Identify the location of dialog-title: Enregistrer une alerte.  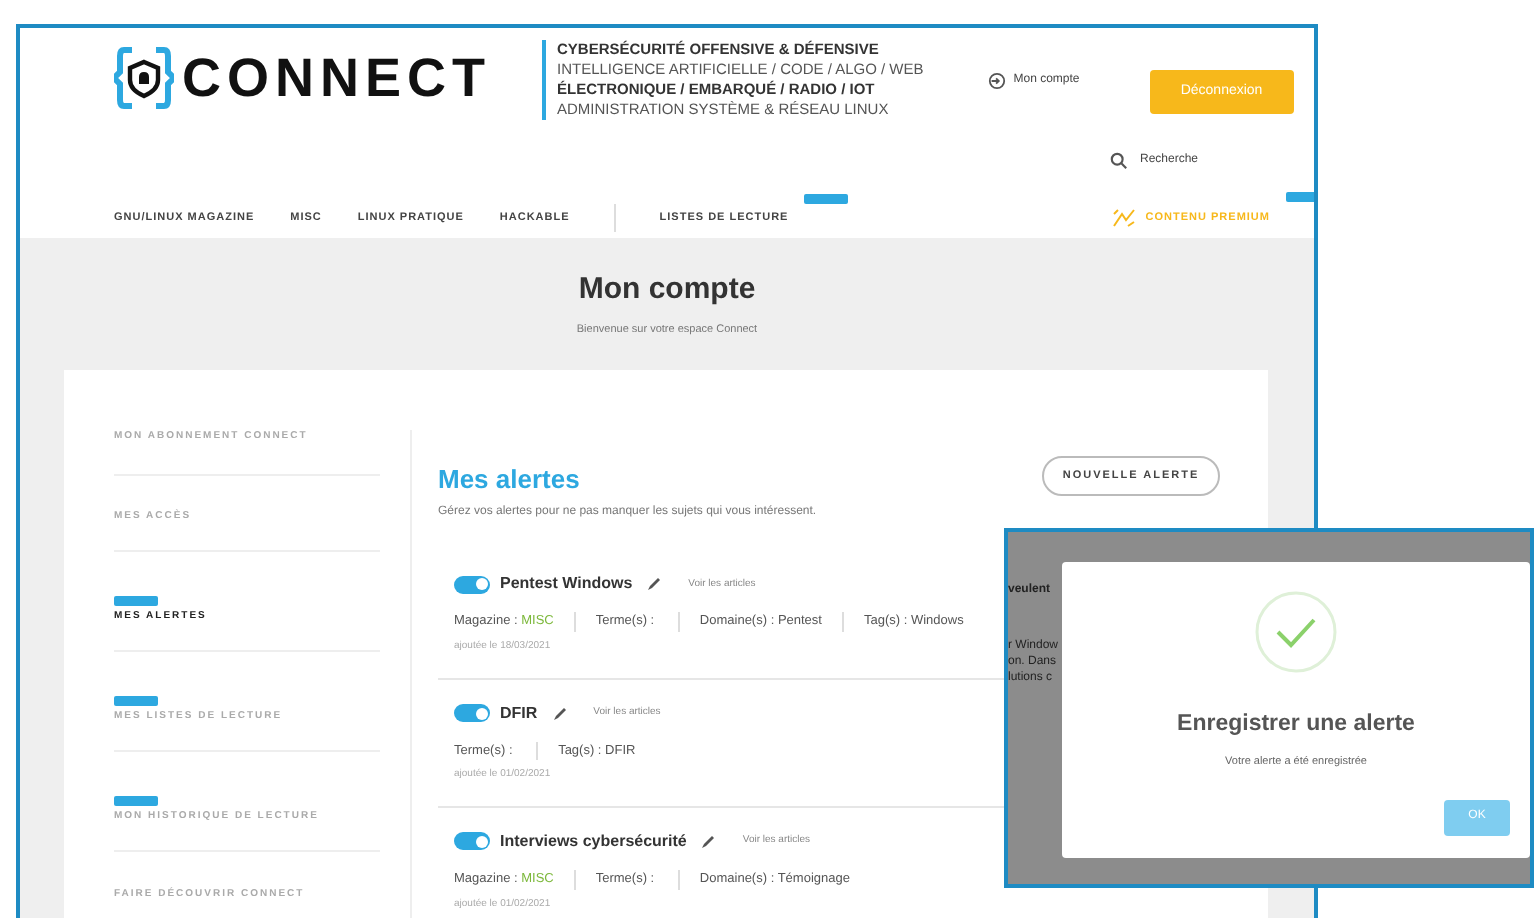
(1296, 725).